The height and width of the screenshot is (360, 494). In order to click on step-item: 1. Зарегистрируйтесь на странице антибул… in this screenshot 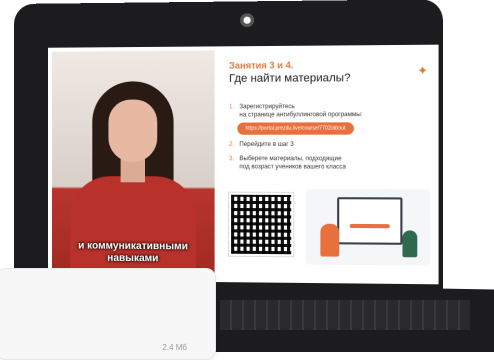, I will do `click(330, 119)`.